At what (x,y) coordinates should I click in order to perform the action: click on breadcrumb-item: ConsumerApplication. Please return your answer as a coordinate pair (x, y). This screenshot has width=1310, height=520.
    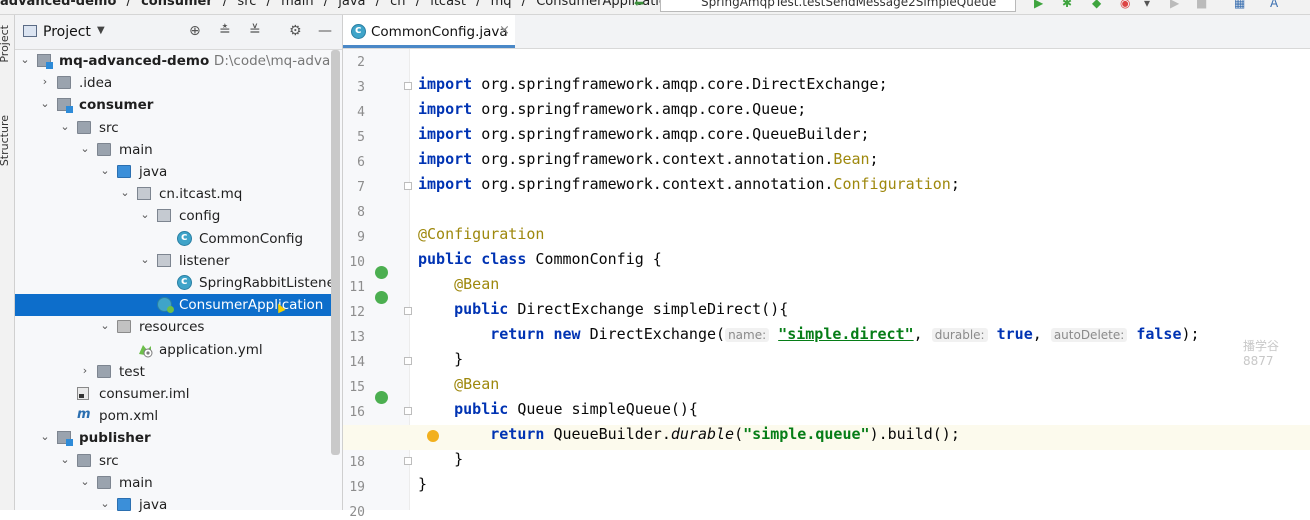
    Looking at the image, I should click on (605, 4).